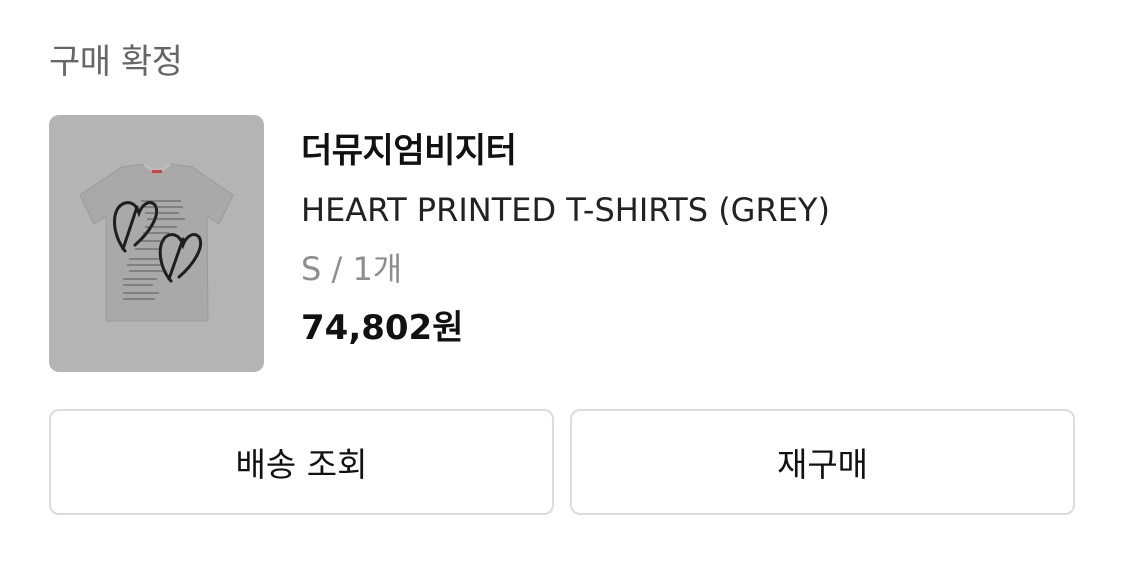 The width and height of the screenshot is (1125, 584). Describe the element at coordinates (691, 151) in the screenshot. I see `brand-name: 더뮤지엄비지터` at that location.